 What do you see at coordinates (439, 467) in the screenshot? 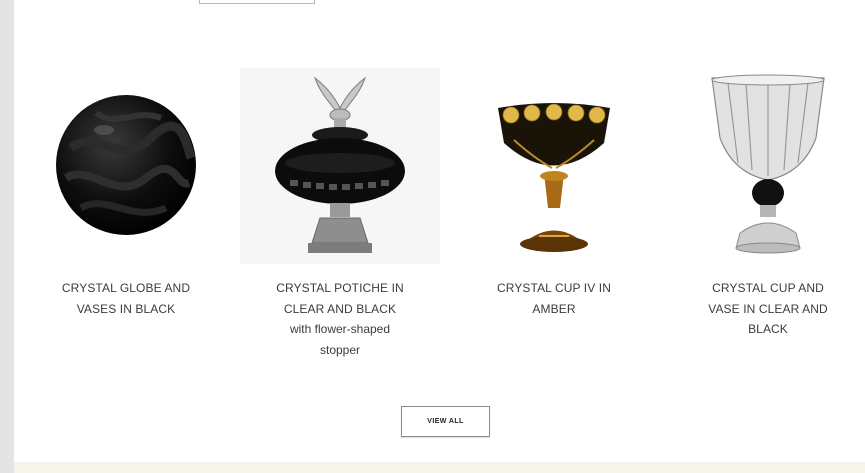
I see `footer-edge` at bounding box center [439, 467].